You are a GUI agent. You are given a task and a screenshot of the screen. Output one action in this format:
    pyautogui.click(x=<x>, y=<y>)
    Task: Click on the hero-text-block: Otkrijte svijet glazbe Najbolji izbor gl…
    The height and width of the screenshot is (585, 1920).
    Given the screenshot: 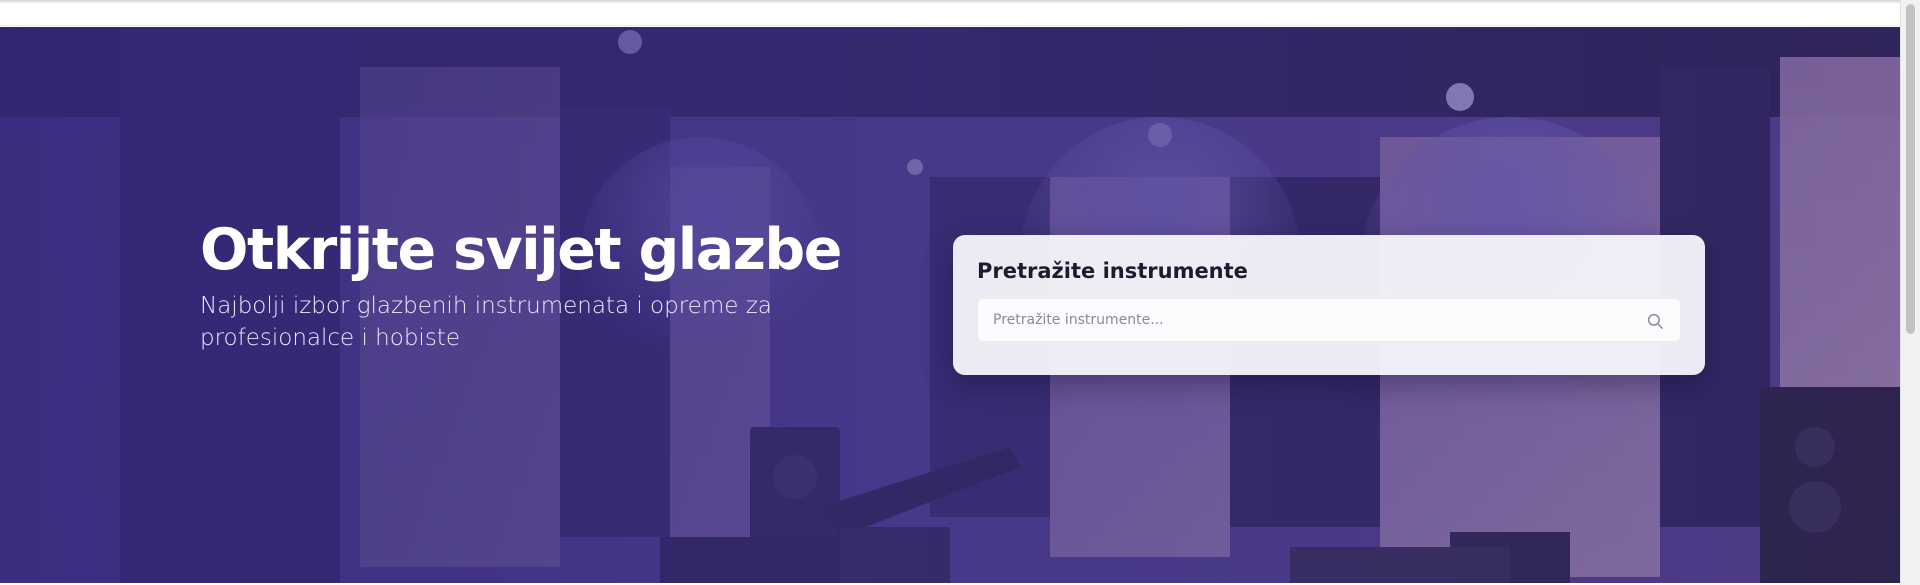 What is the action you would take?
    pyautogui.click(x=560, y=286)
    